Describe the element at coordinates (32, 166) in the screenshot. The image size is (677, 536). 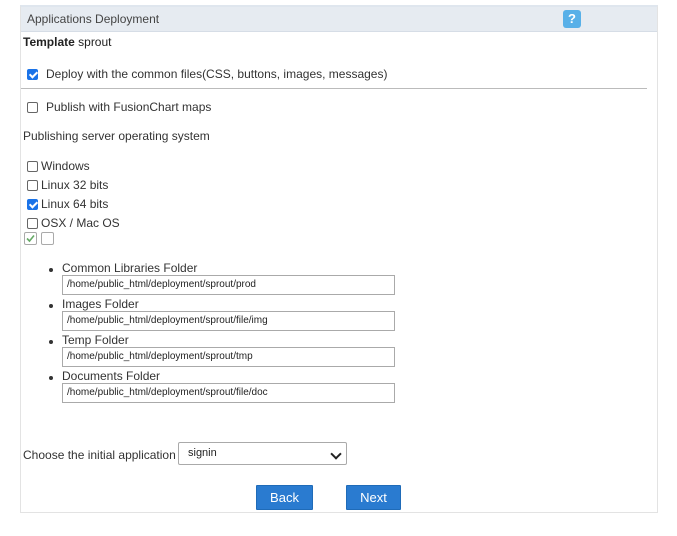
I see `os-windows-checkbox` at that location.